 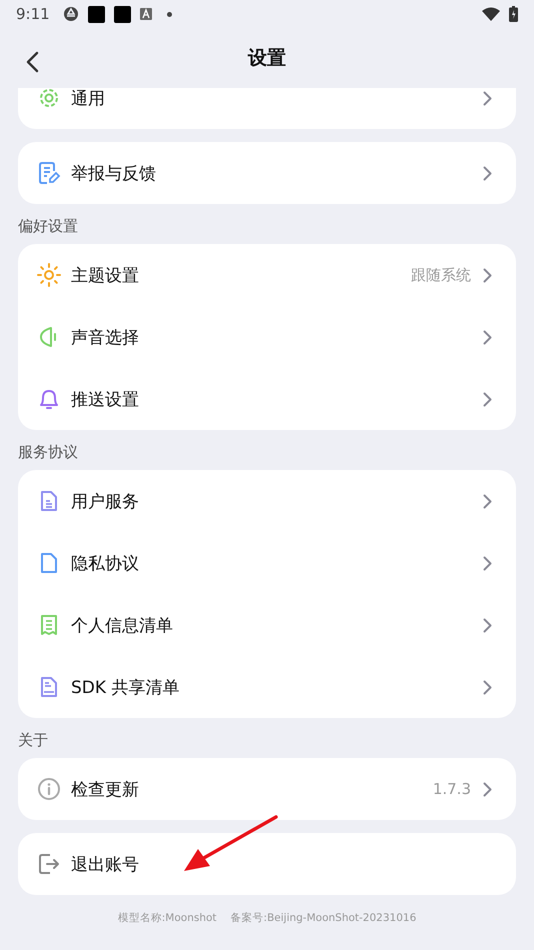 I want to click on sun-icon, so click(x=49, y=275).